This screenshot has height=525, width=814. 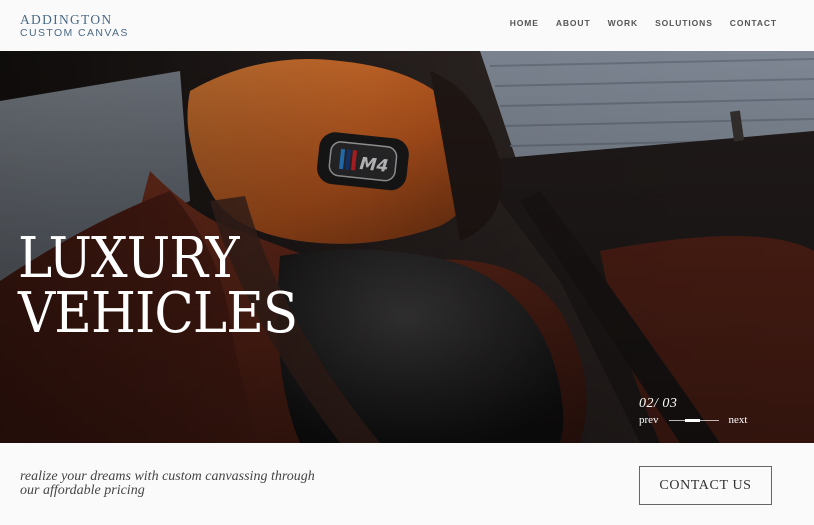 I want to click on nav-home: HOME, so click(x=524, y=23).